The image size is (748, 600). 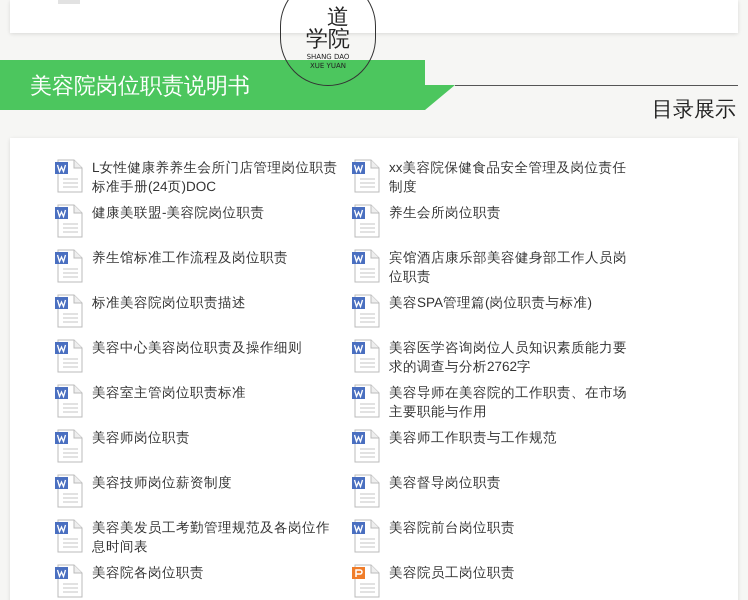 What do you see at coordinates (514, 437) in the screenshot?
I see `file-name: 美容师工作职责与工作规范` at bounding box center [514, 437].